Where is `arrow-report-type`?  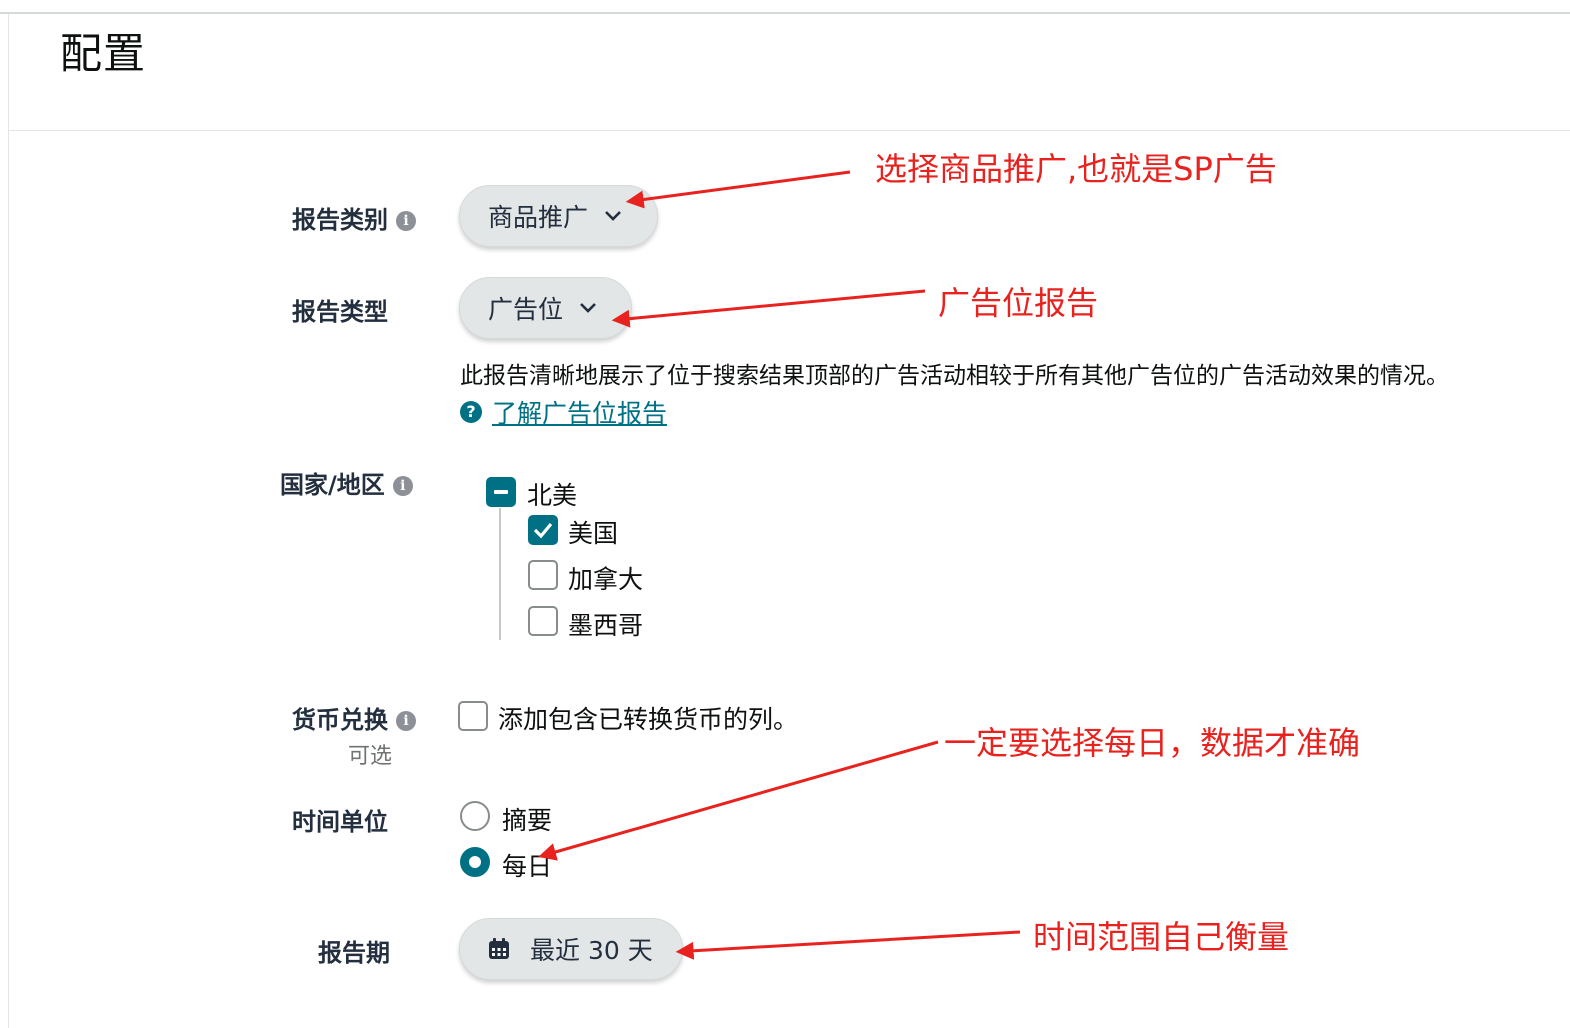
arrow-report-type is located at coordinates (768, 308).